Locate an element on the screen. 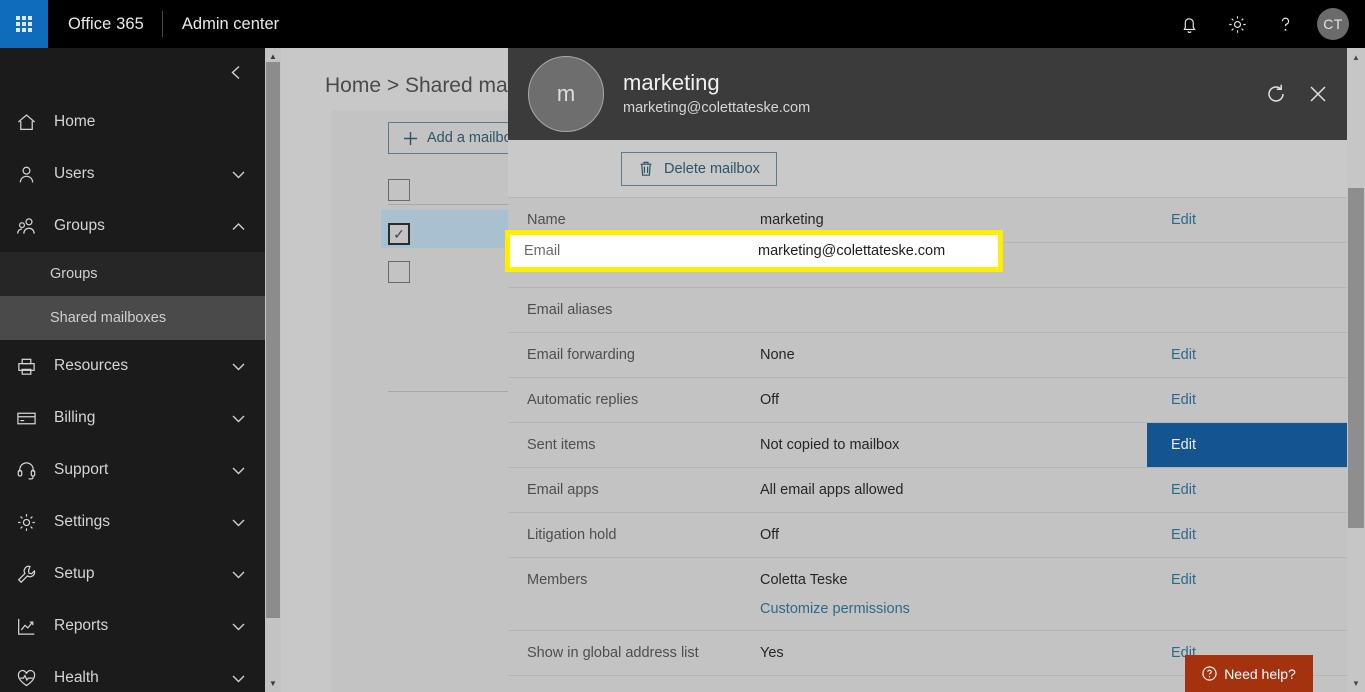  chevron-down-icon-support is located at coordinates (238, 470).